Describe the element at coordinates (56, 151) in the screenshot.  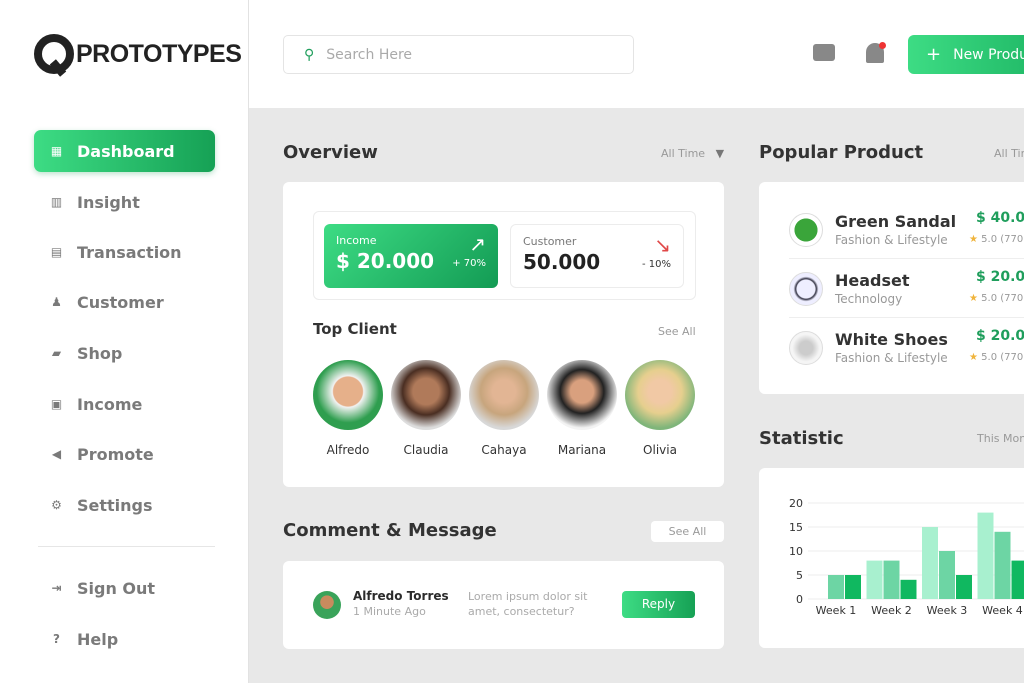
I see `grid-icon: ▦` at that location.